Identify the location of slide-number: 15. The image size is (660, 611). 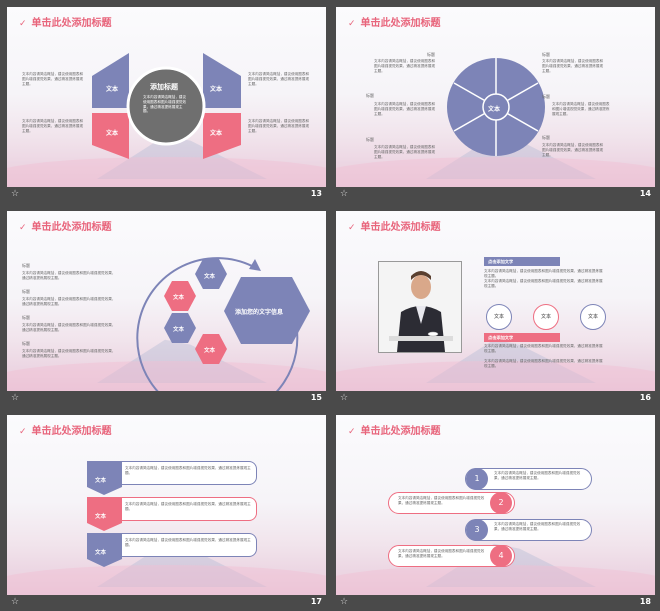
(316, 397).